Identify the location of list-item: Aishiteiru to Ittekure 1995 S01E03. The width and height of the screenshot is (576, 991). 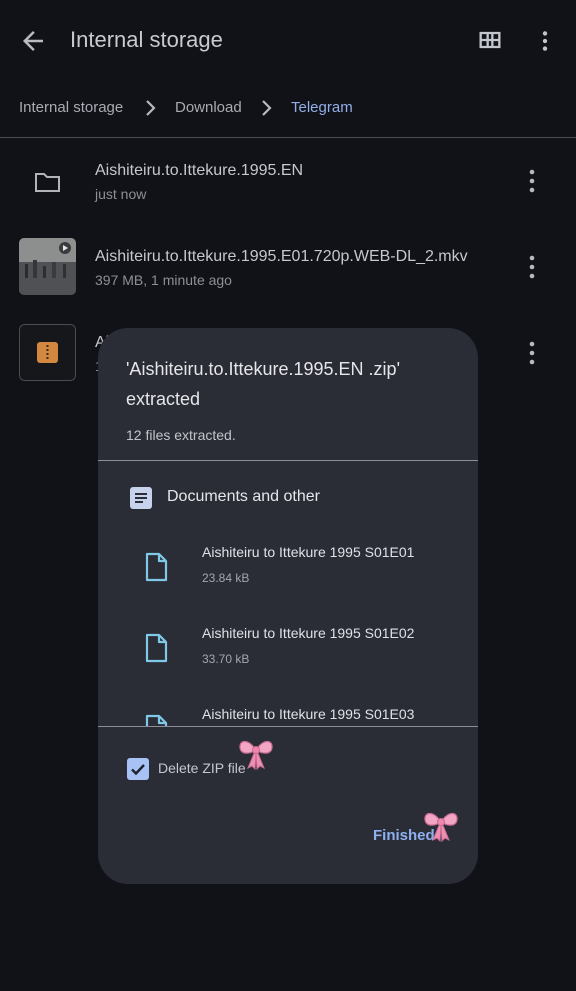
(288, 716).